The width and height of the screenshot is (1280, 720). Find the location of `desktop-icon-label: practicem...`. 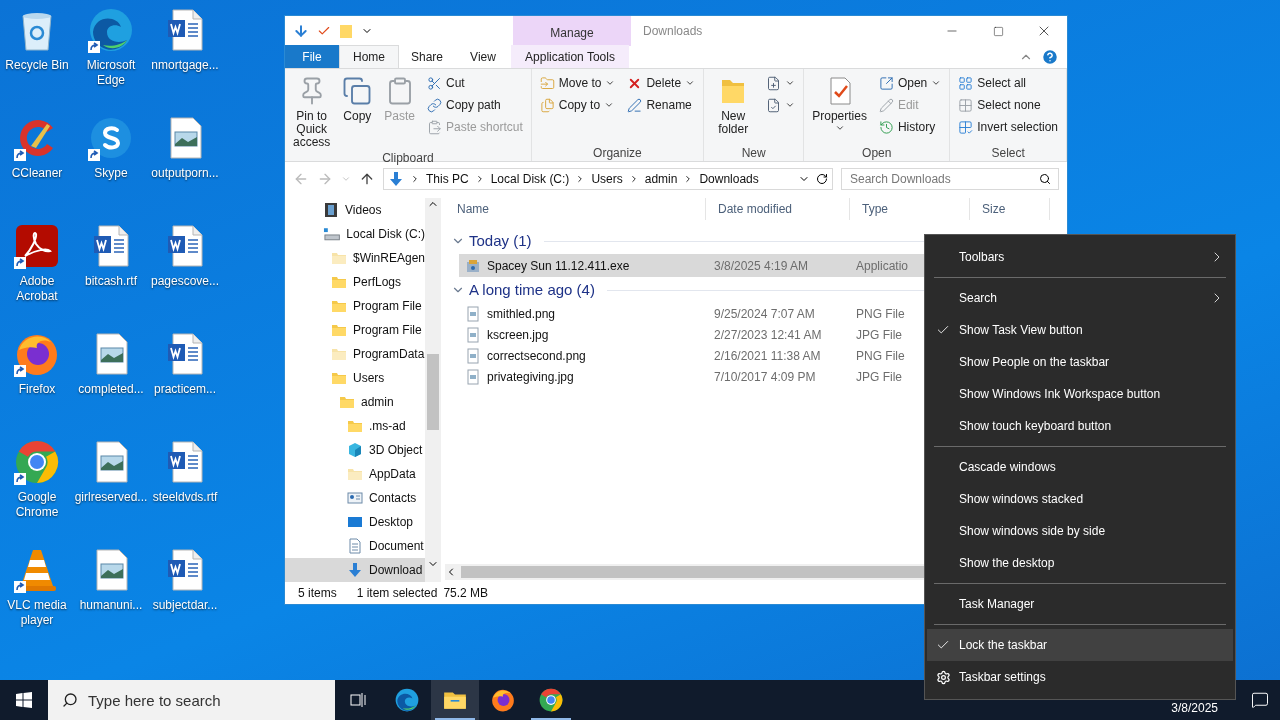

desktop-icon-label: practicem... is located at coordinates (185, 389).